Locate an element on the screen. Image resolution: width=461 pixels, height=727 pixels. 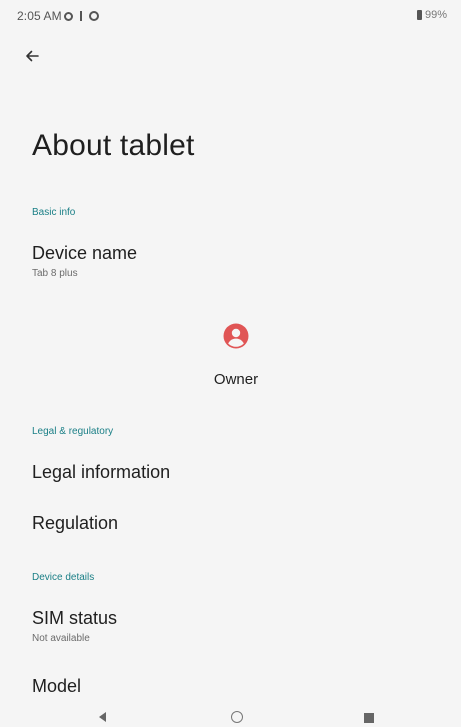
alert-notification-icon is located at coordinates (81, 16).